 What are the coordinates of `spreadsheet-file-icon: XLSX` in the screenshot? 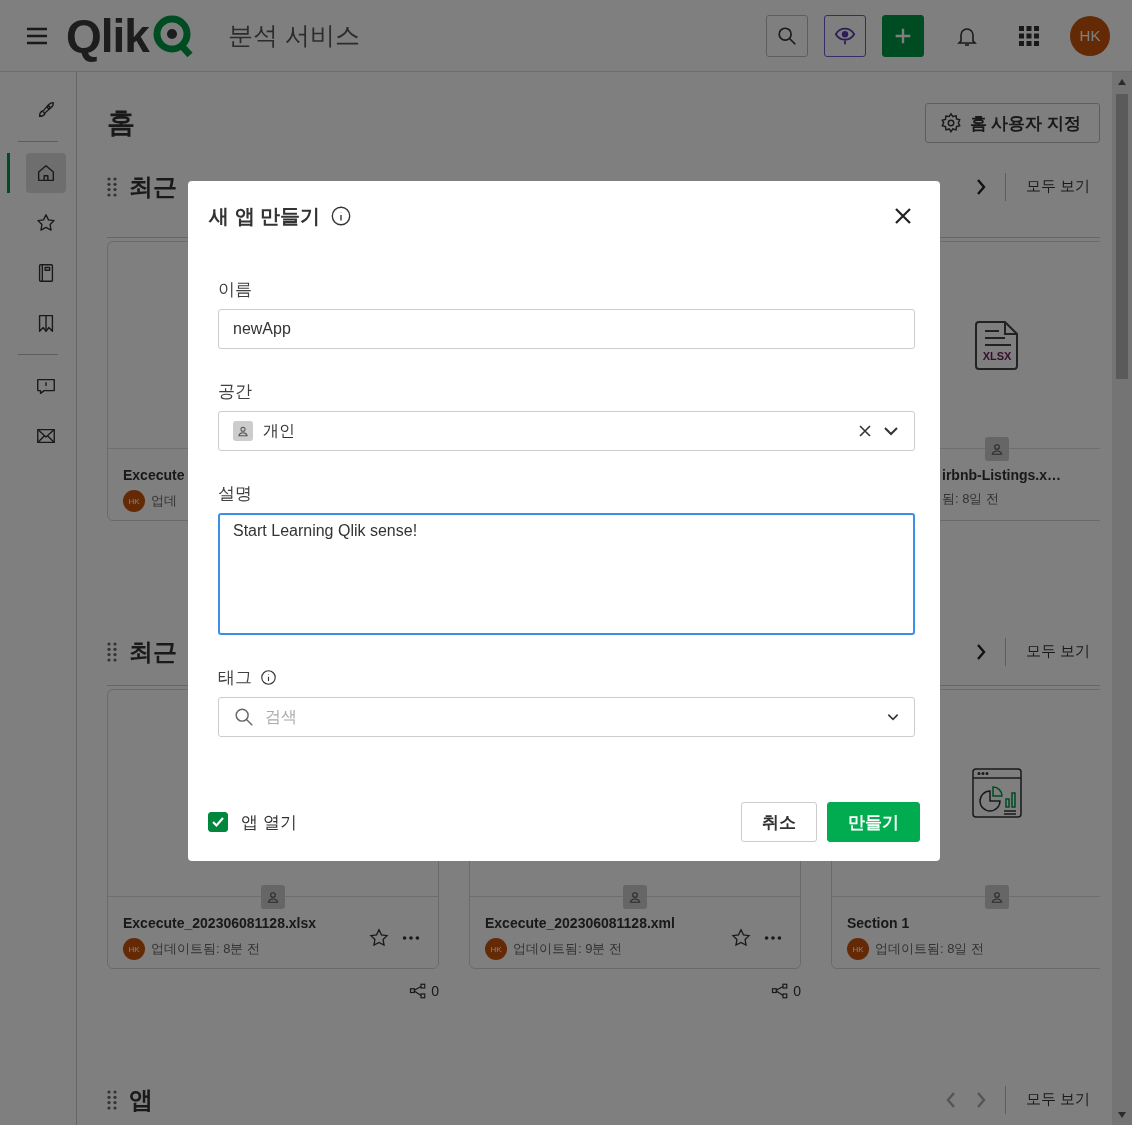 It's located at (997, 345).